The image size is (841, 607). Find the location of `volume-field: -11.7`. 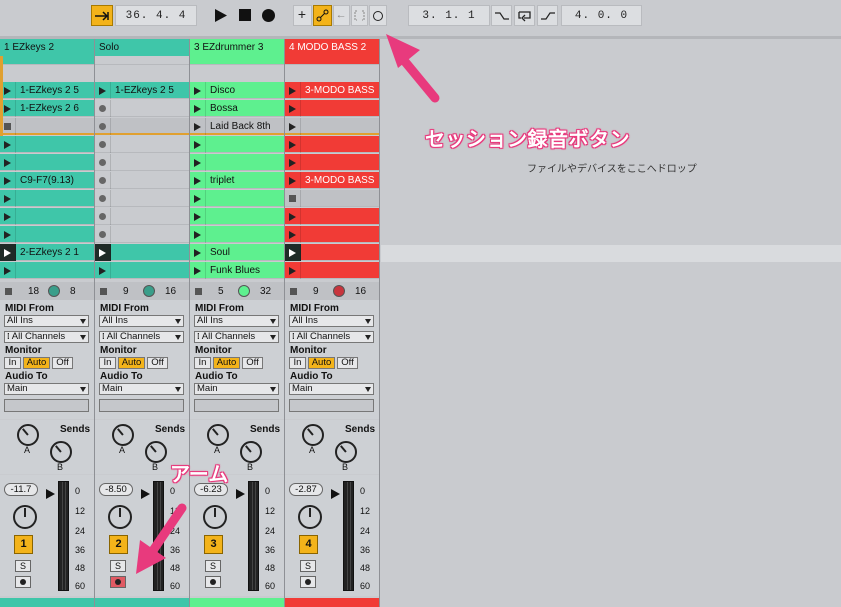

volume-field: -11.7 is located at coordinates (21, 489).